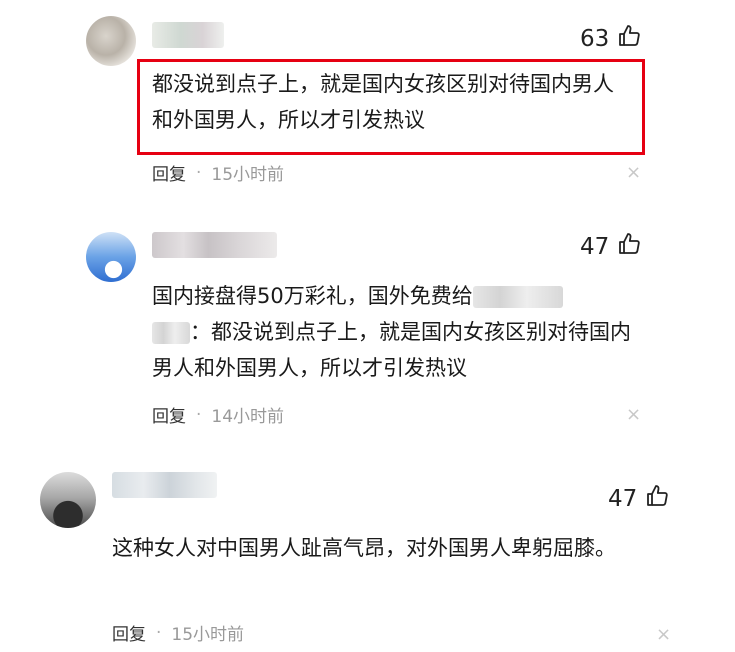 The width and height of the screenshot is (735, 652). What do you see at coordinates (595, 39) in the screenshot?
I see `like-count: 63` at bounding box center [595, 39].